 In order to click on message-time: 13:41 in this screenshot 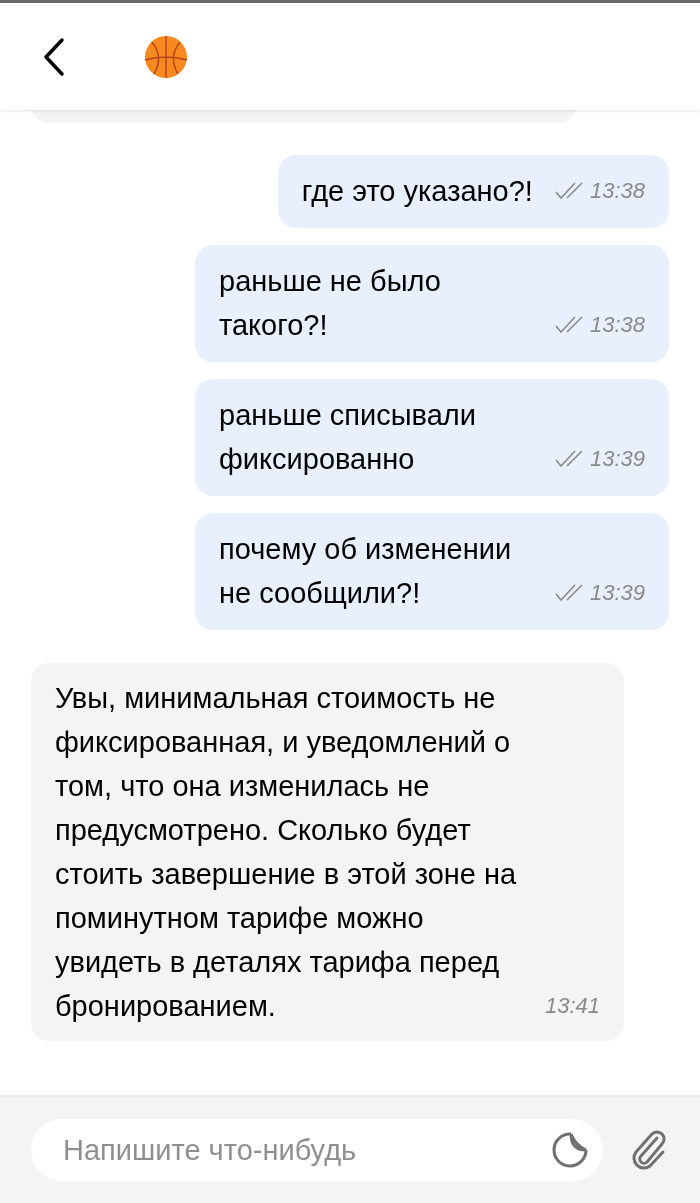, I will do `click(572, 1006)`.